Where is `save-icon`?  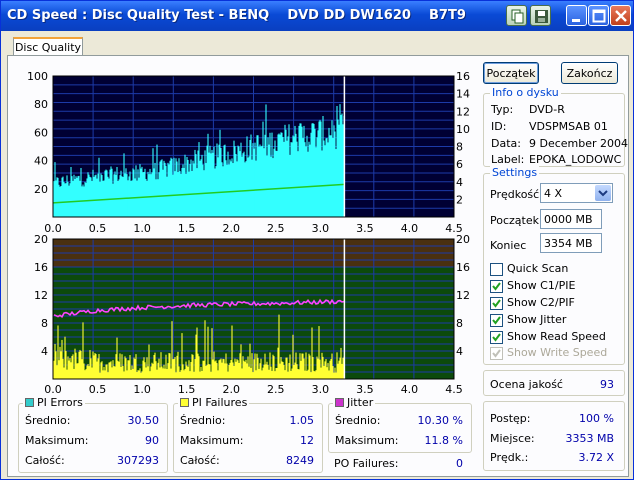
save-icon is located at coordinates (540, 15).